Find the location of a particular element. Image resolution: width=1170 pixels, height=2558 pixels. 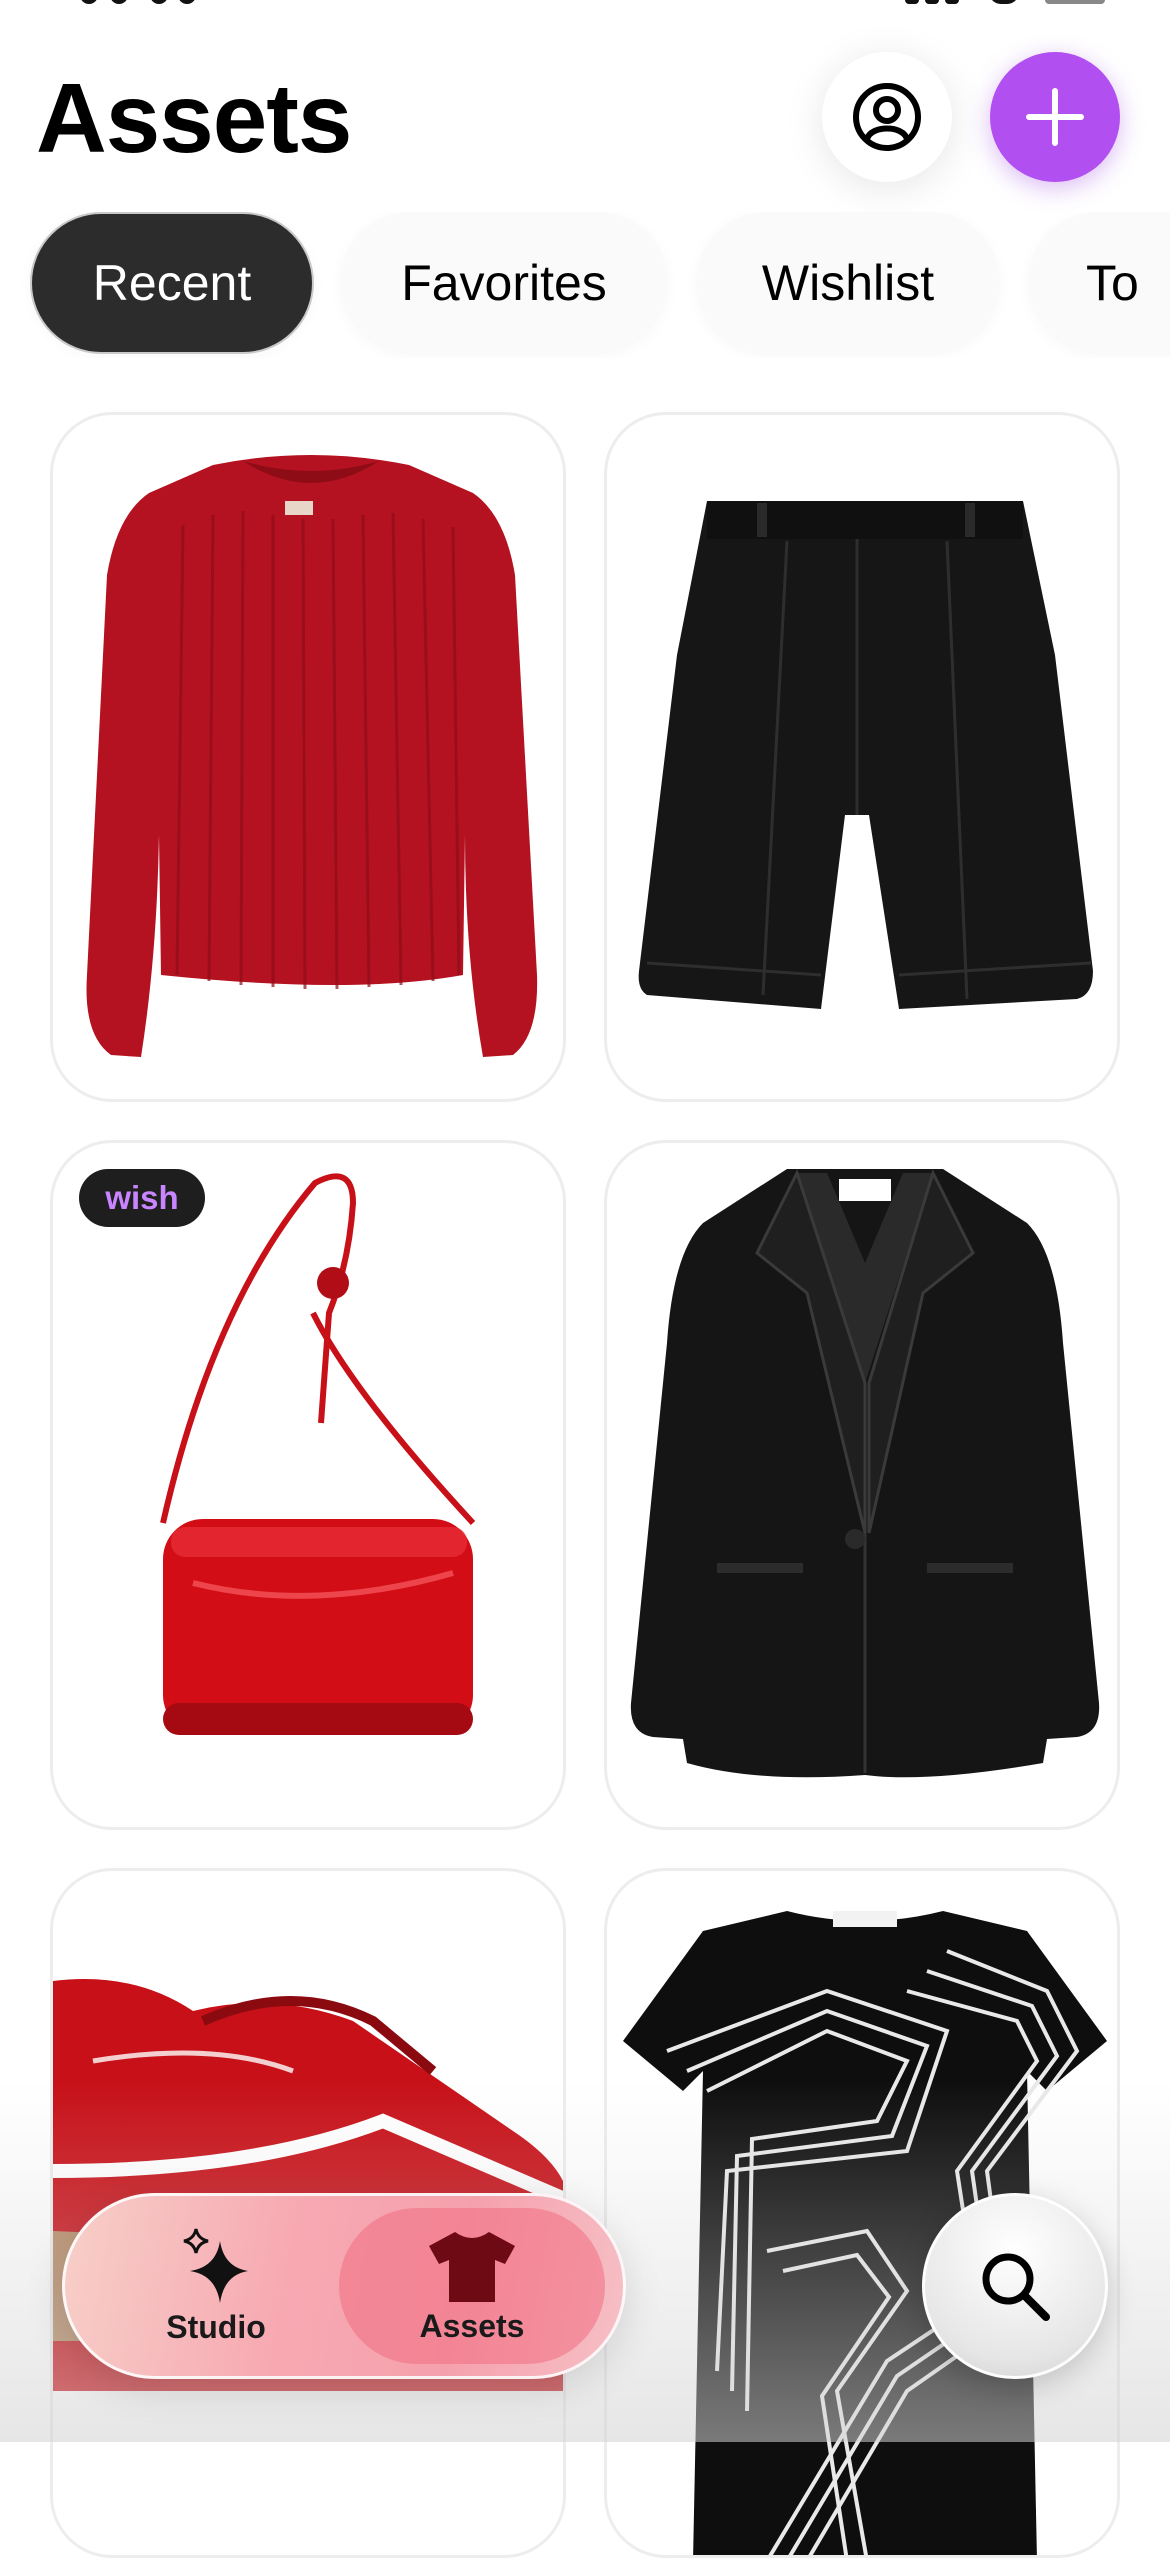

status-time is located at coordinates (145, 3).